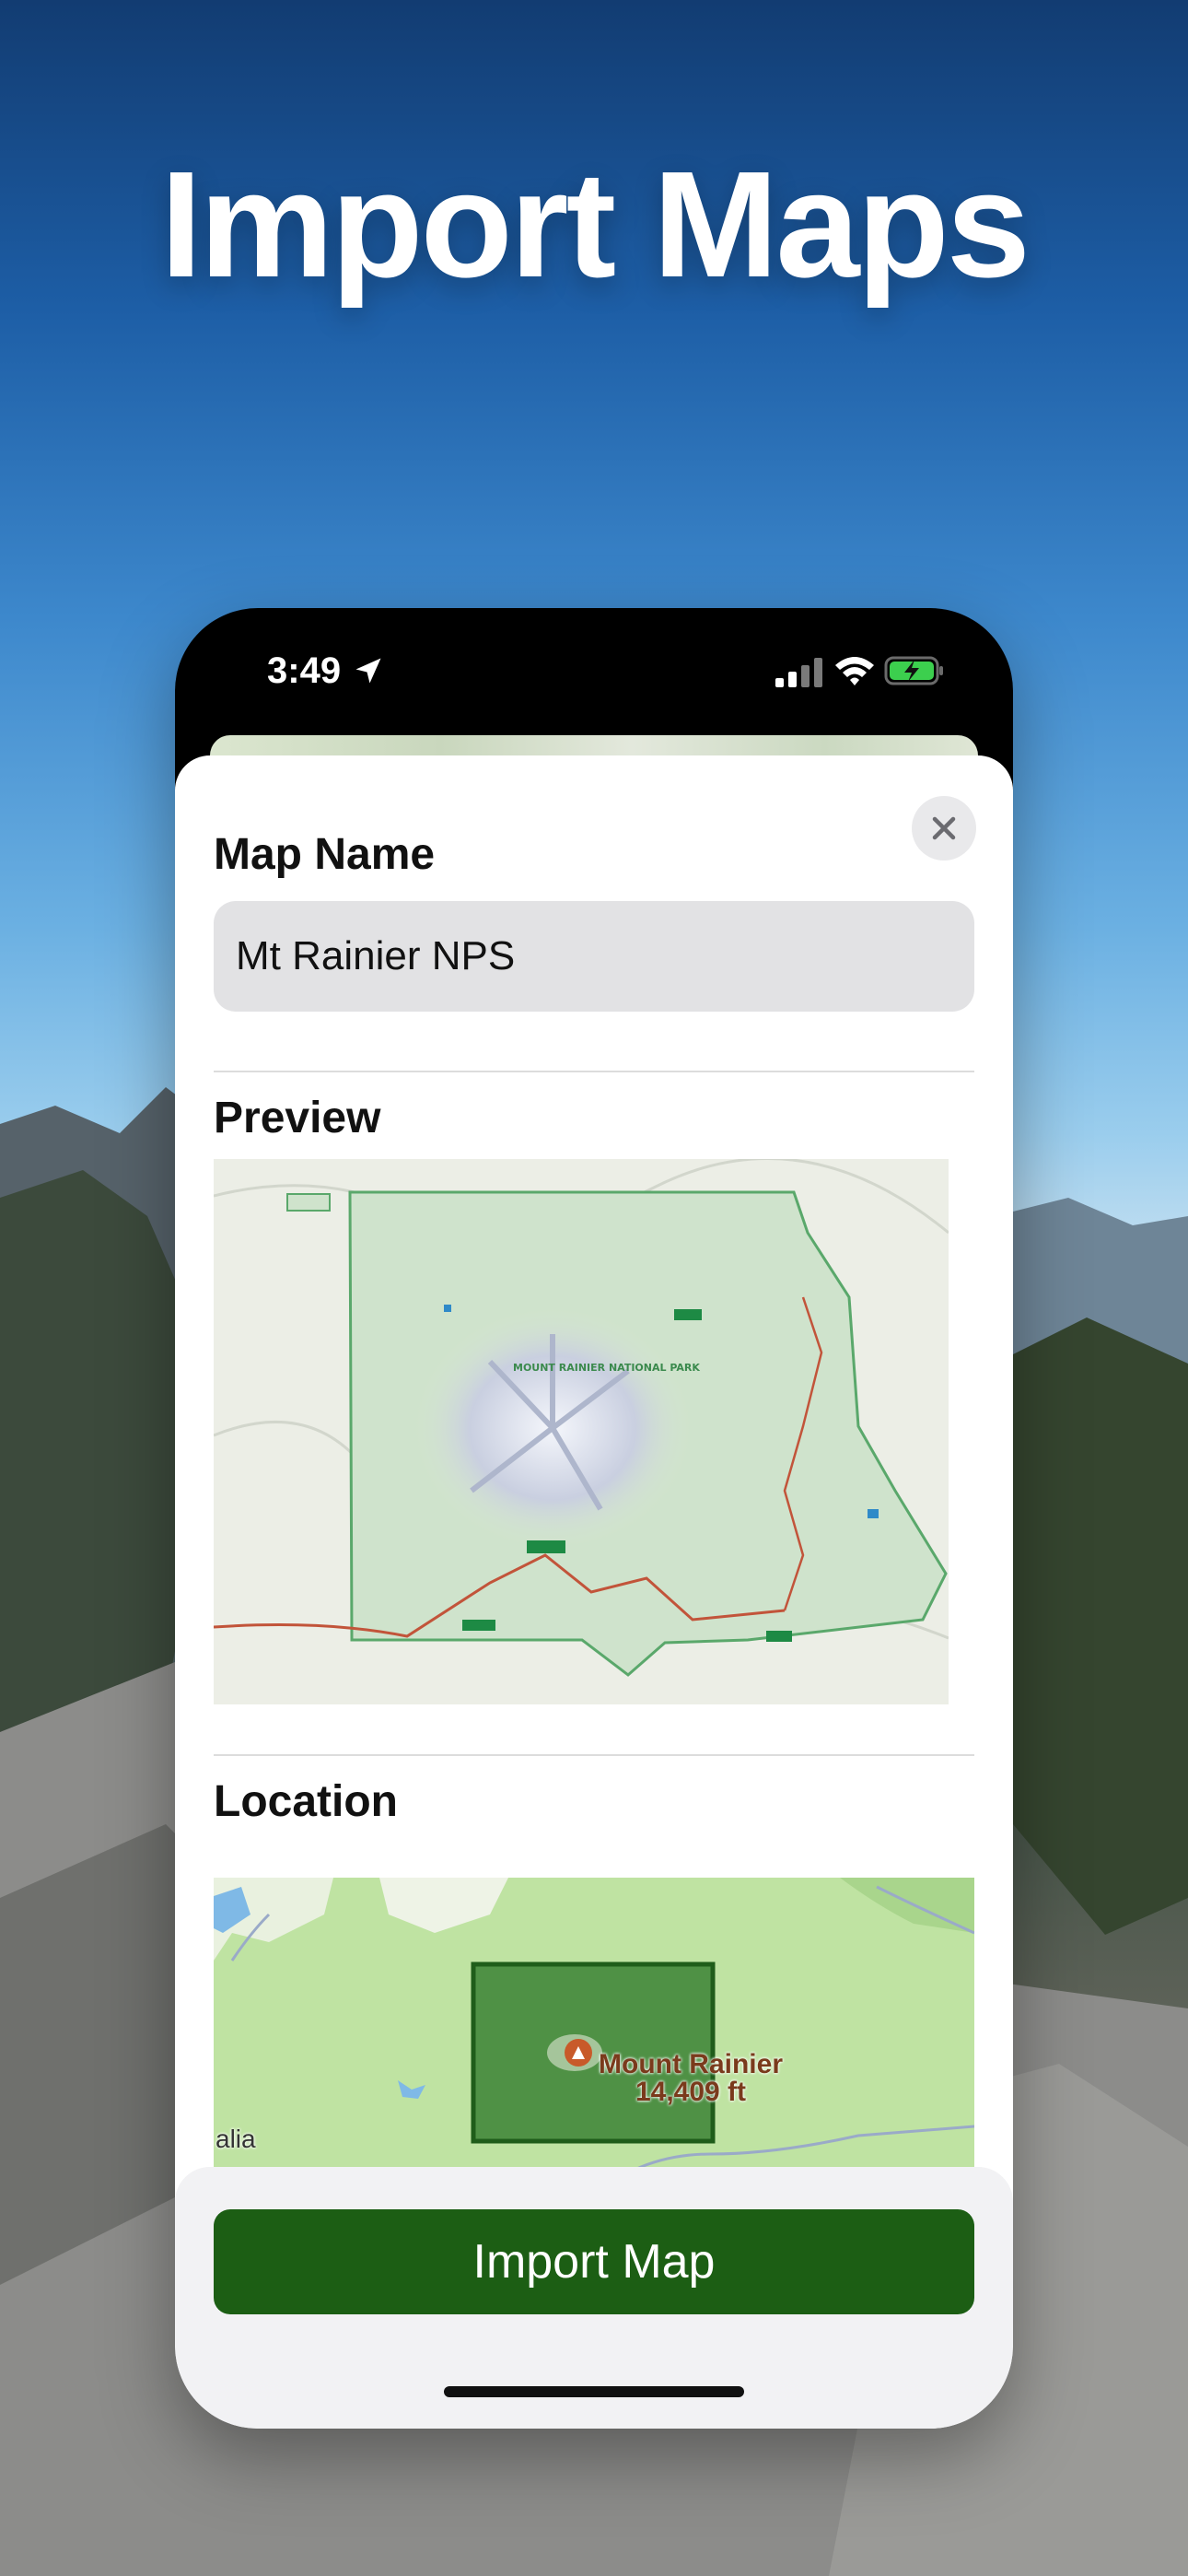 The width and height of the screenshot is (1188, 2576). I want to click on wifi-icon, so click(854, 671).